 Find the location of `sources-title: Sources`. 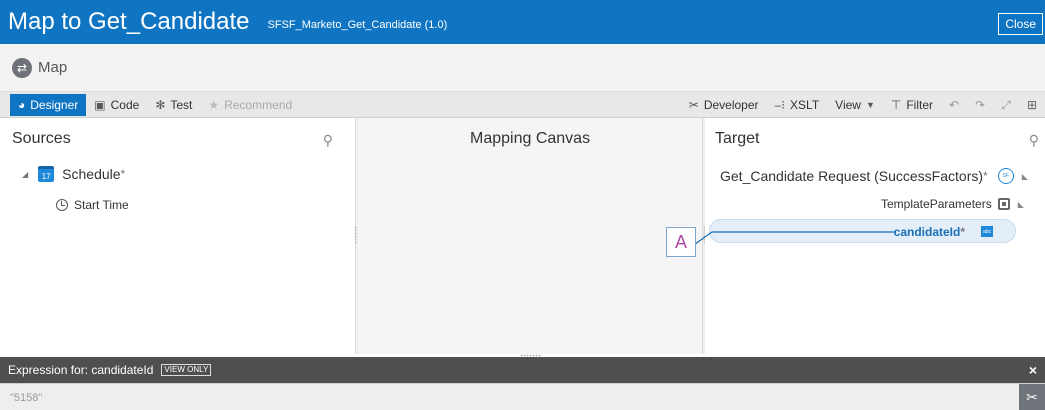

sources-title: Sources is located at coordinates (41, 138).